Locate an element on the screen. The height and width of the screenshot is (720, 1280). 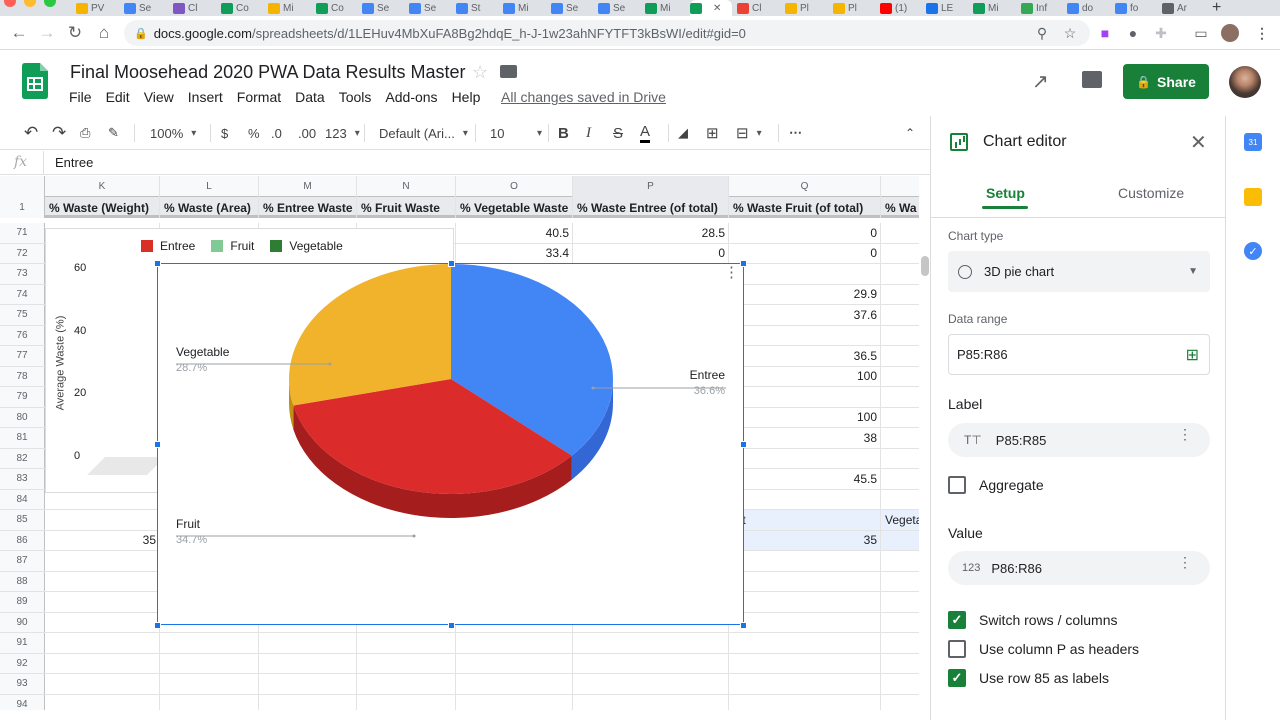
column-header-l: L is located at coordinates (209, 186).